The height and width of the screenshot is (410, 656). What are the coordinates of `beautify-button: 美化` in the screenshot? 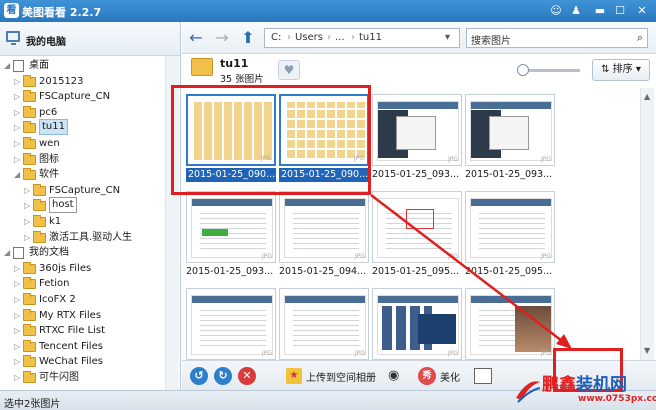 It's located at (450, 376).